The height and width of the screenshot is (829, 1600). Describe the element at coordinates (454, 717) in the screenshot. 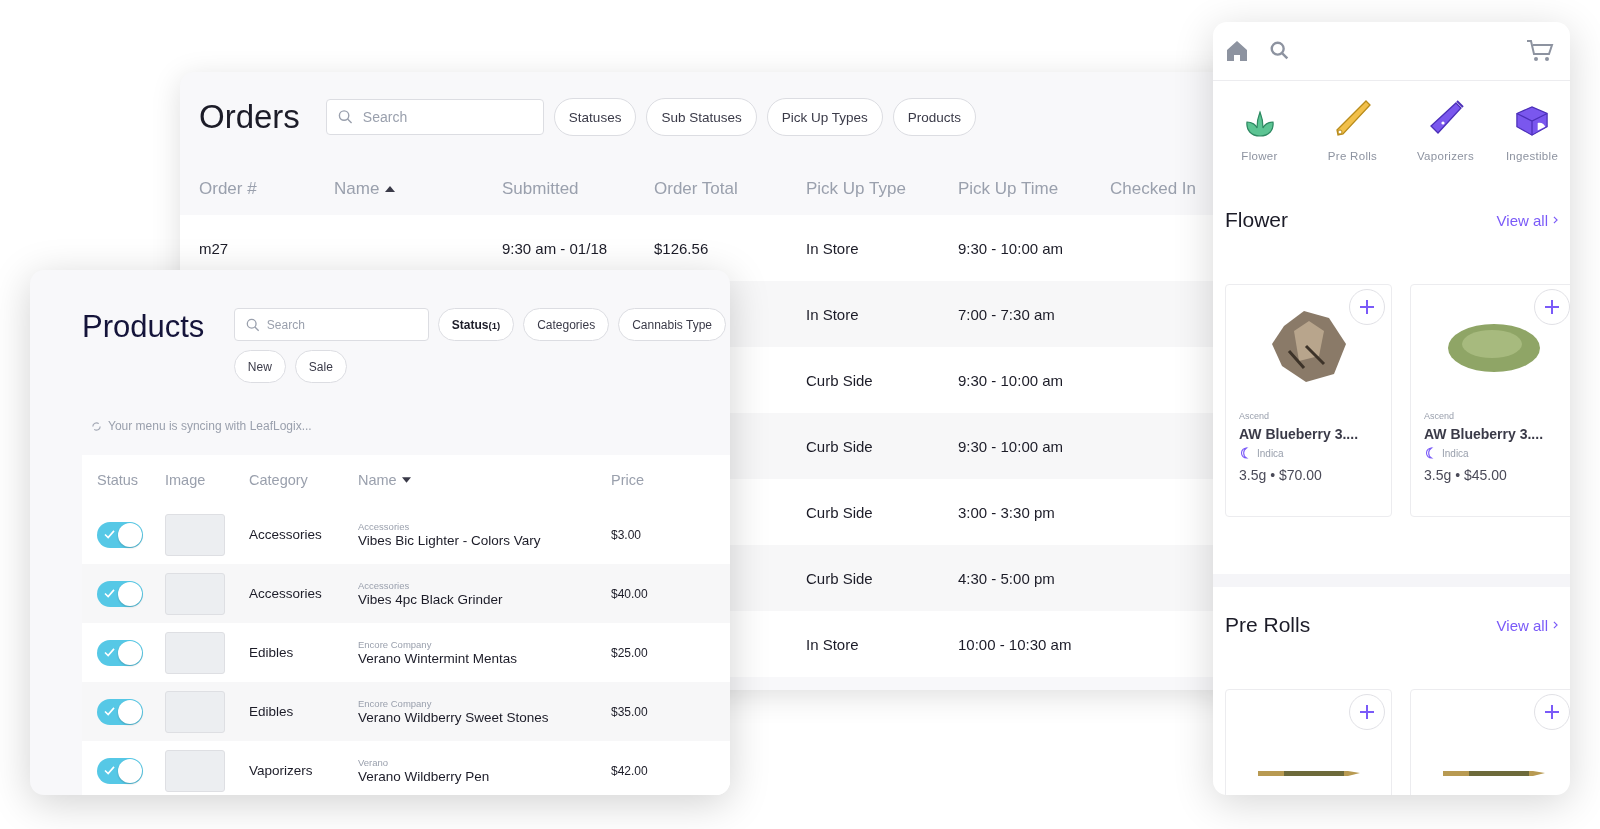

I see `product-name: Verano Wildberry Sweet Stones` at that location.